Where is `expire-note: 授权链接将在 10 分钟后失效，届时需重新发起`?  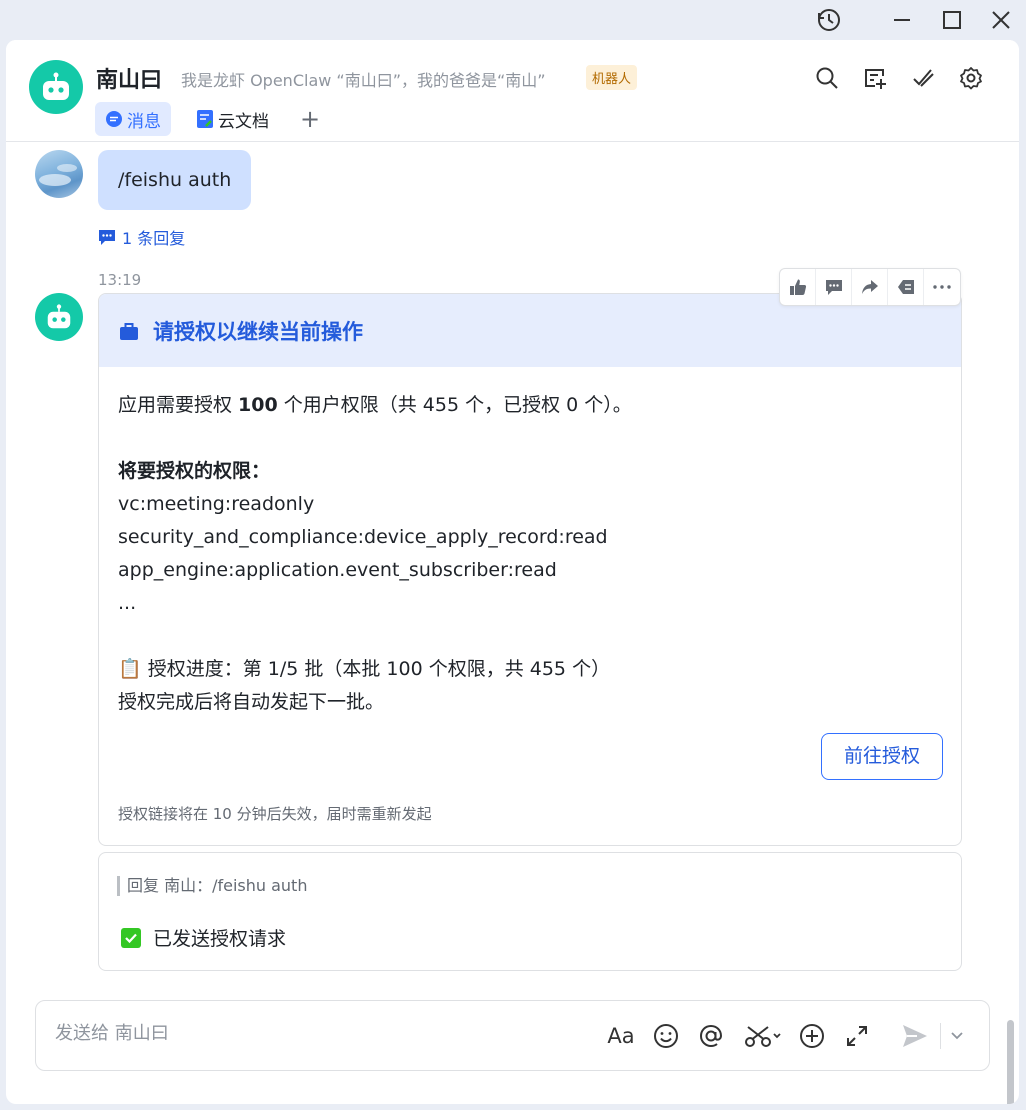
expire-note: 授权链接将在 10 分钟后失效，届时需重新发起 is located at coordinates (275, 814).